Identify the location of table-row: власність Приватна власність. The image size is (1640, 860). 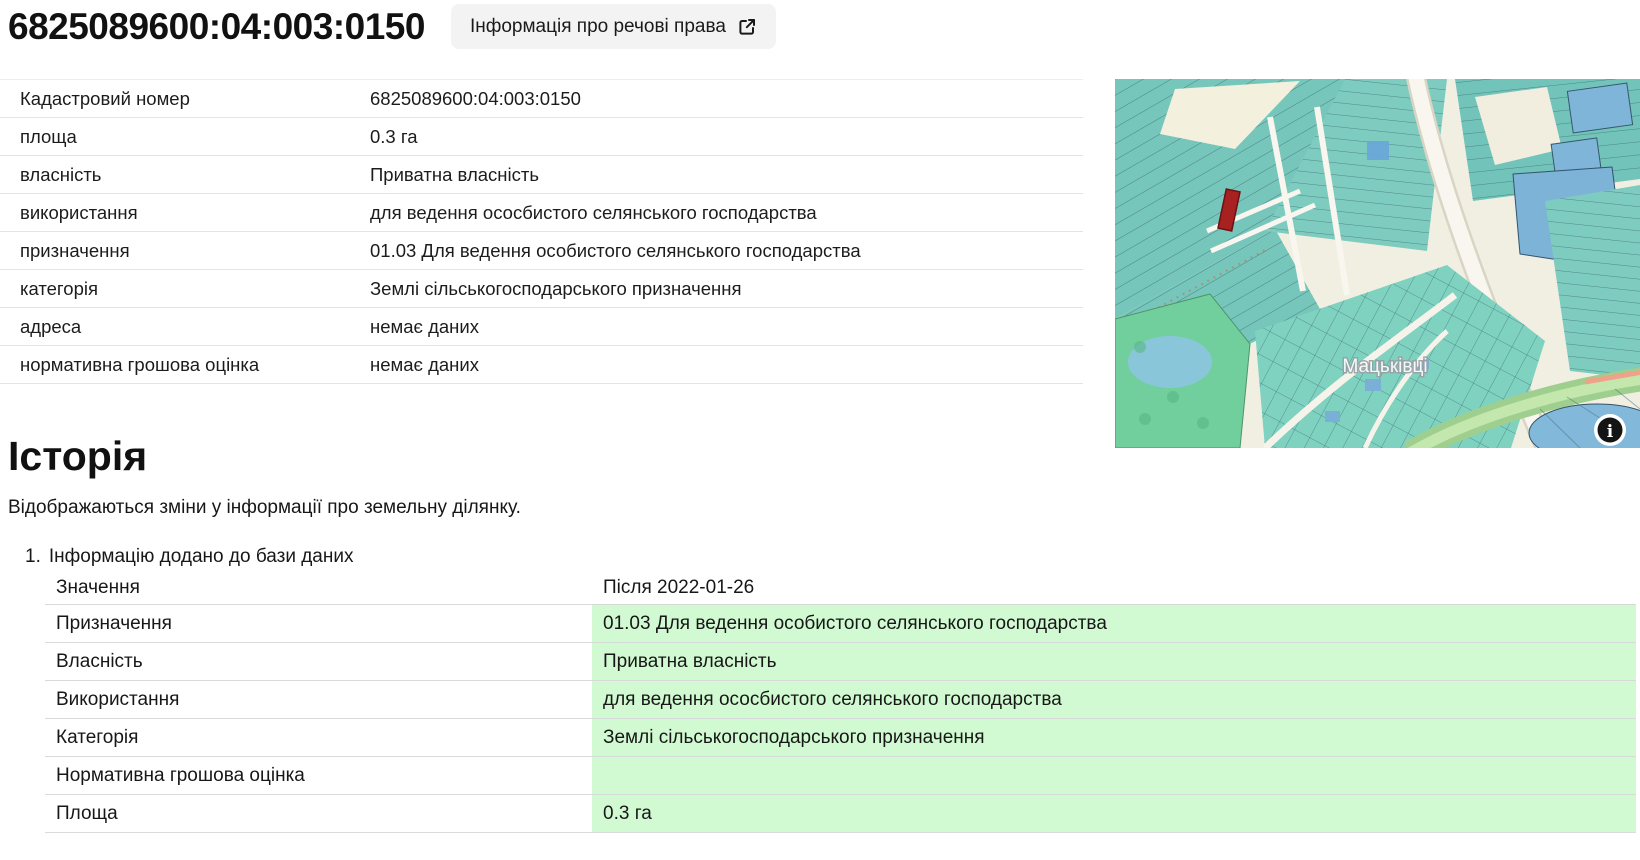
(541, 175).